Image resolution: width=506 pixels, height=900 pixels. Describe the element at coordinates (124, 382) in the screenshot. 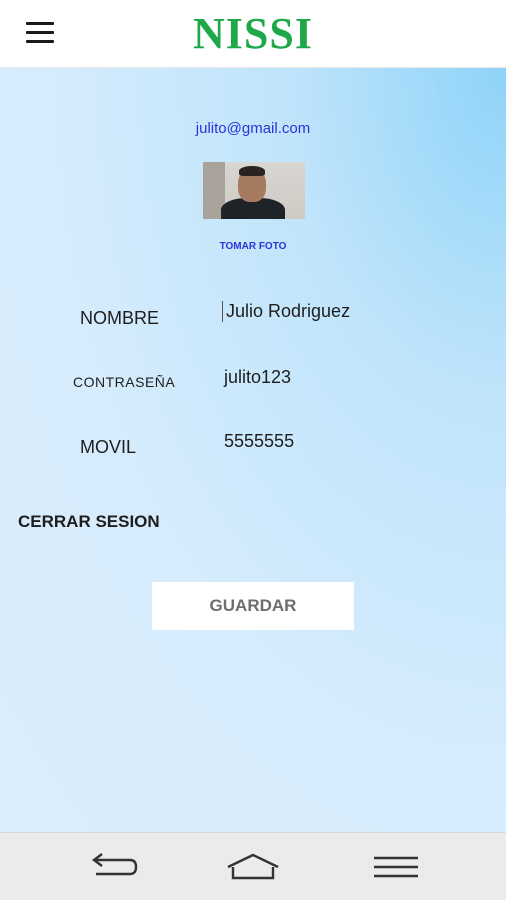

I see `password-label: CONTRASEÑA` at that location.